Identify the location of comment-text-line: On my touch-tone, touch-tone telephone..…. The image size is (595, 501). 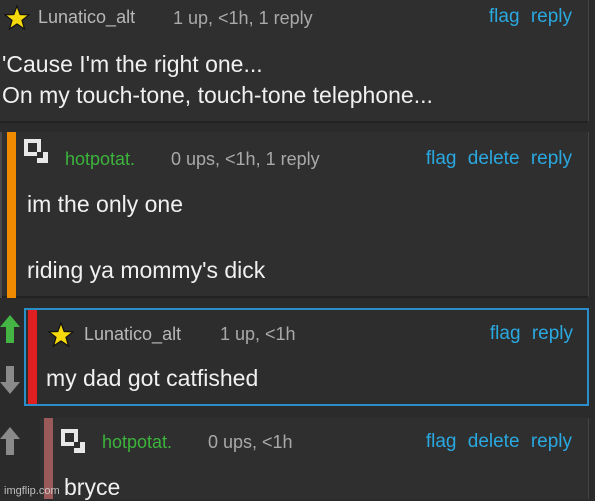
(217, 95).